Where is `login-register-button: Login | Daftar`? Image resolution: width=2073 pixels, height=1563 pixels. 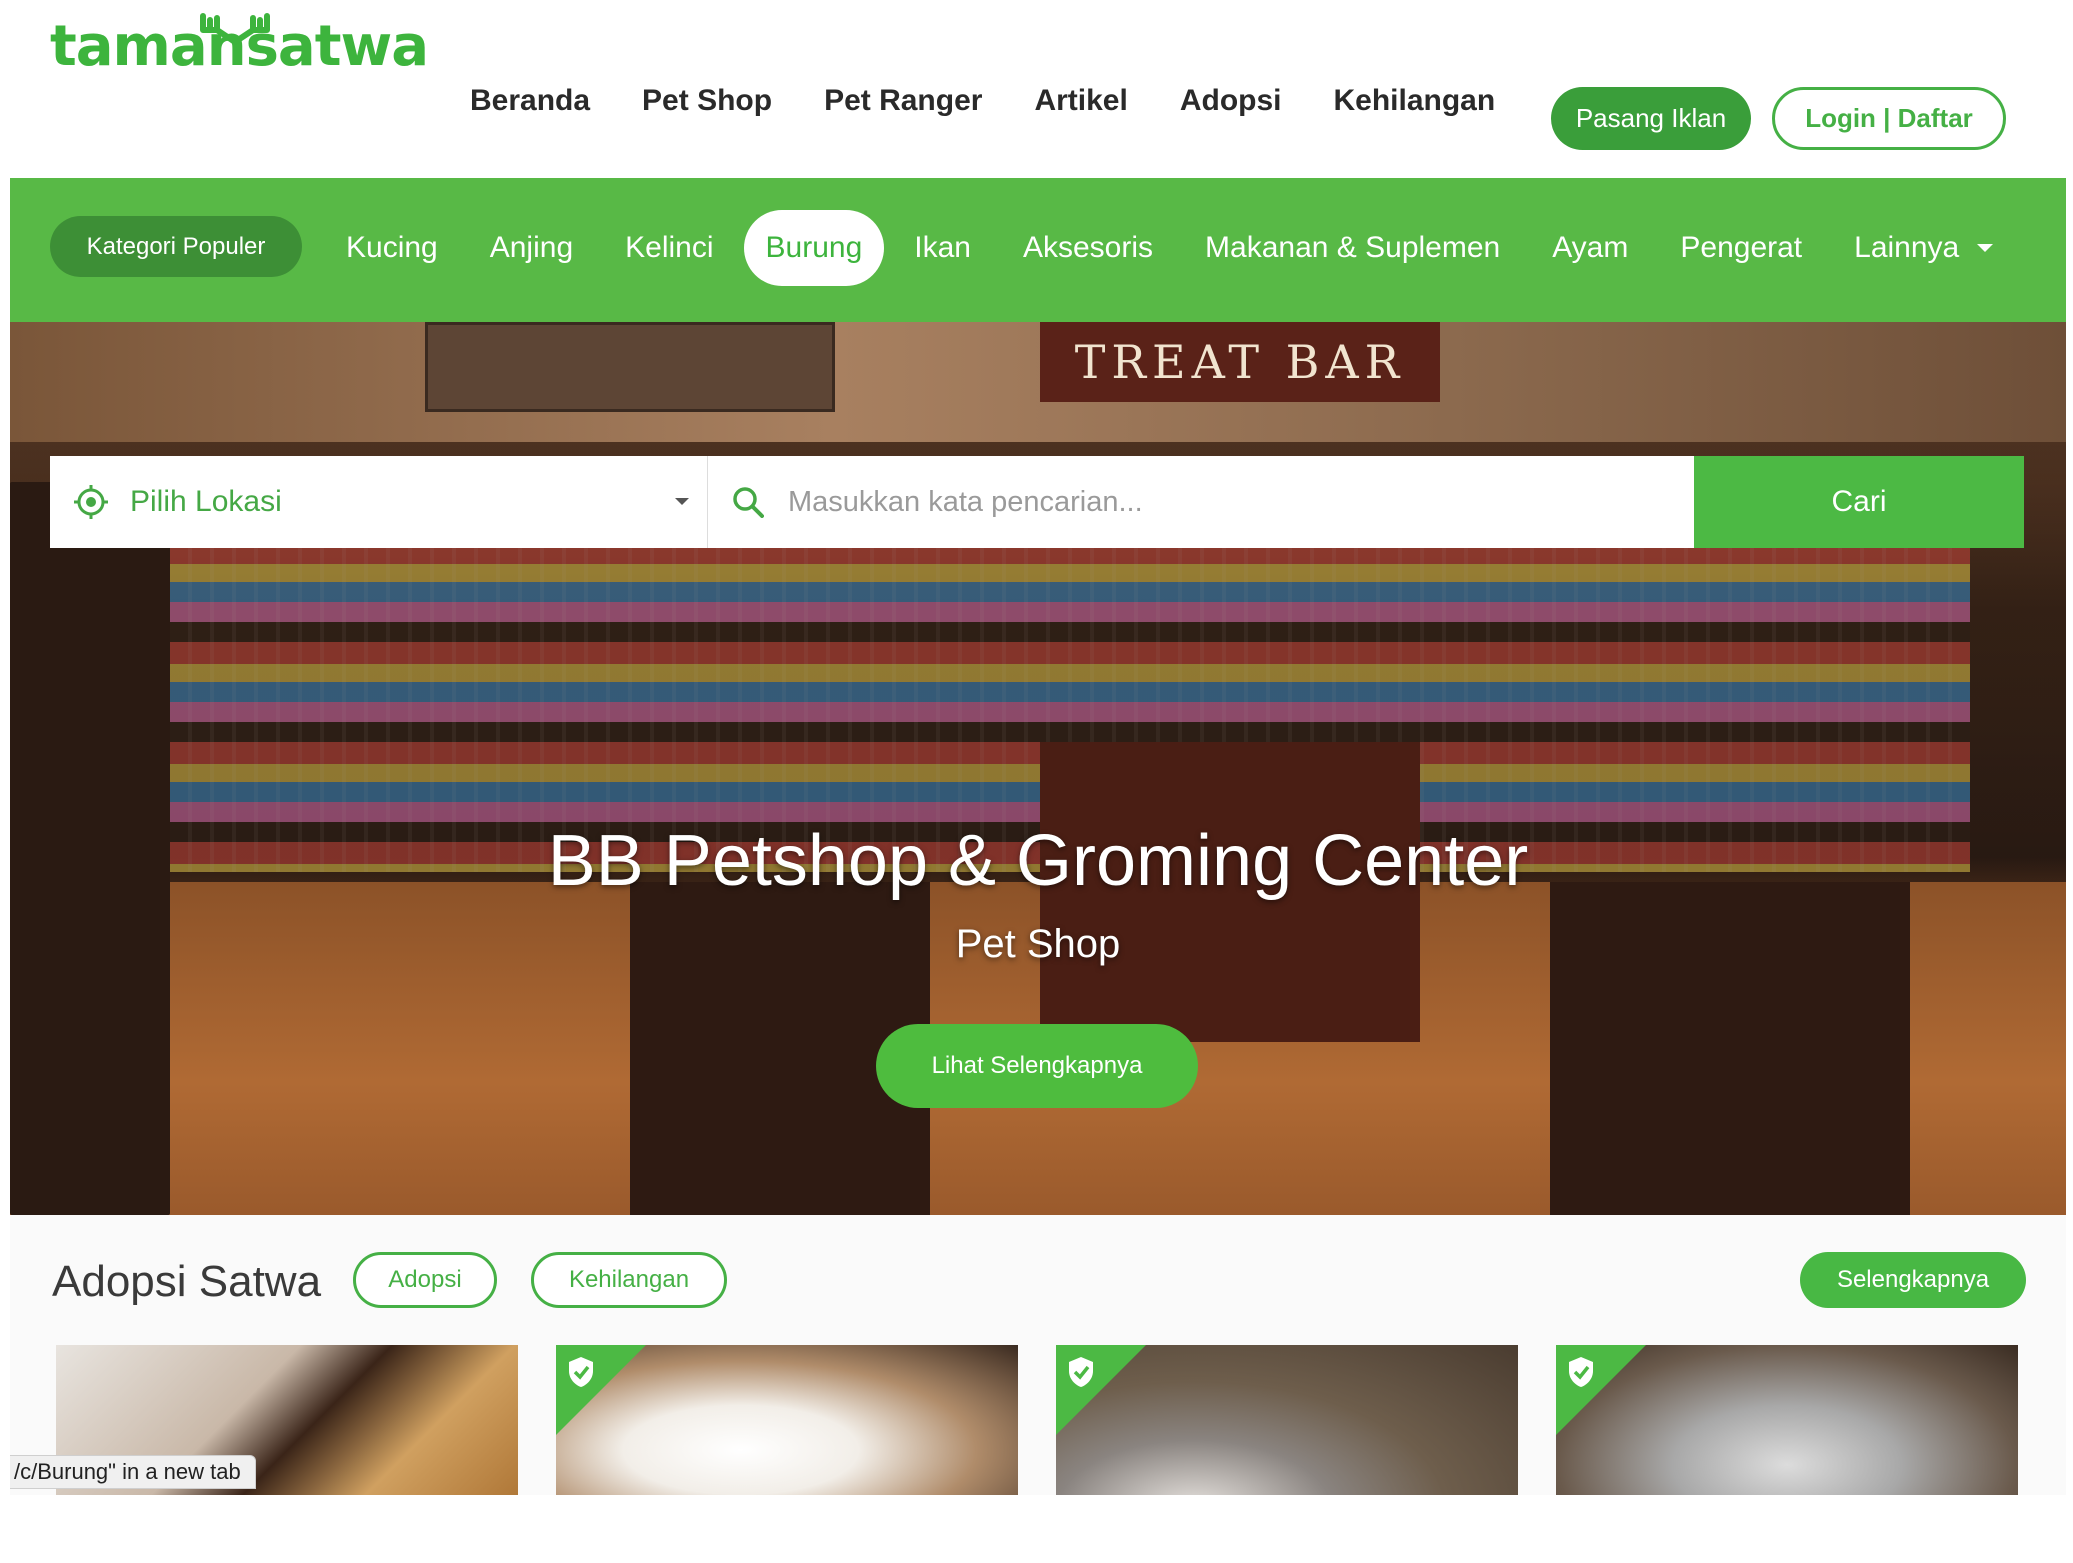 login-register-button: Login | Daftar is located at coordinates (1889, 118).